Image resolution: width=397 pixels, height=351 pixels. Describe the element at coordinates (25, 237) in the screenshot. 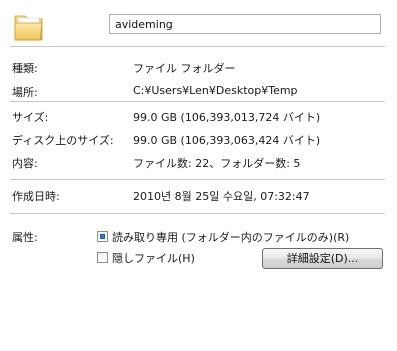

I see `attributes-label: 属性:` at that location.